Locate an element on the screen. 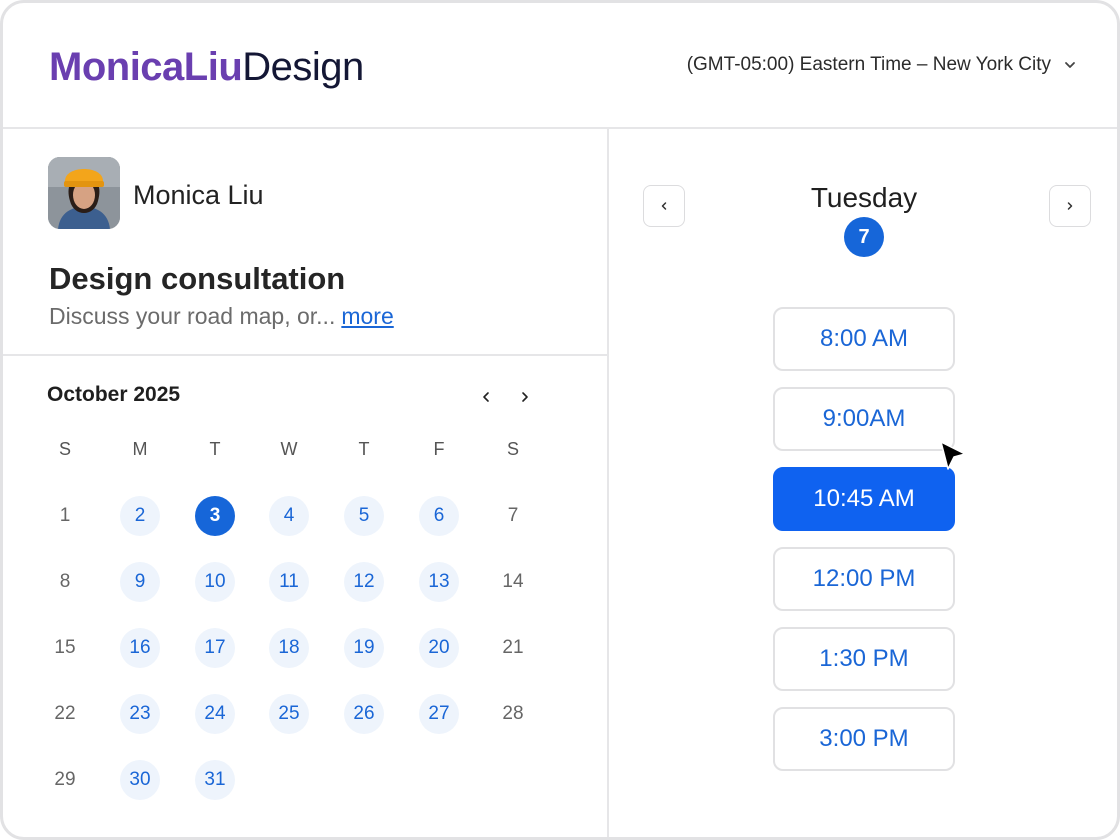  chevron-down-icon is located at coordinates (1070, 65).